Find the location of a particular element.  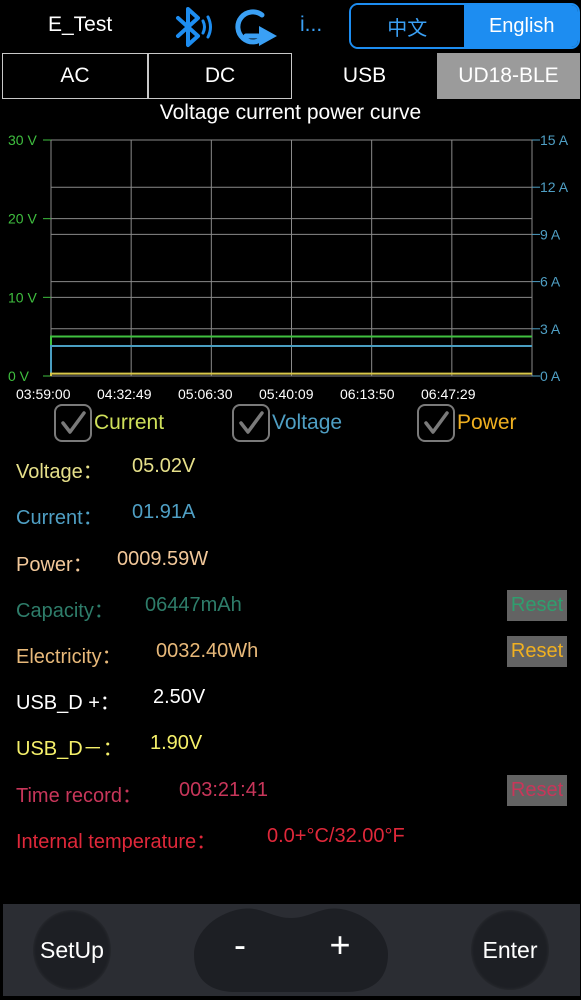

time-reset-button: Reset is located at coordinates (537, 790).